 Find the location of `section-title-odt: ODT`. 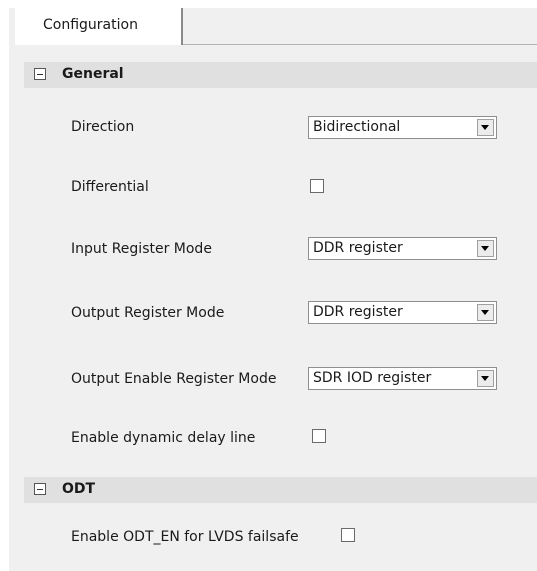

section-title-odt: ODT is located at coordinates (79, 489).